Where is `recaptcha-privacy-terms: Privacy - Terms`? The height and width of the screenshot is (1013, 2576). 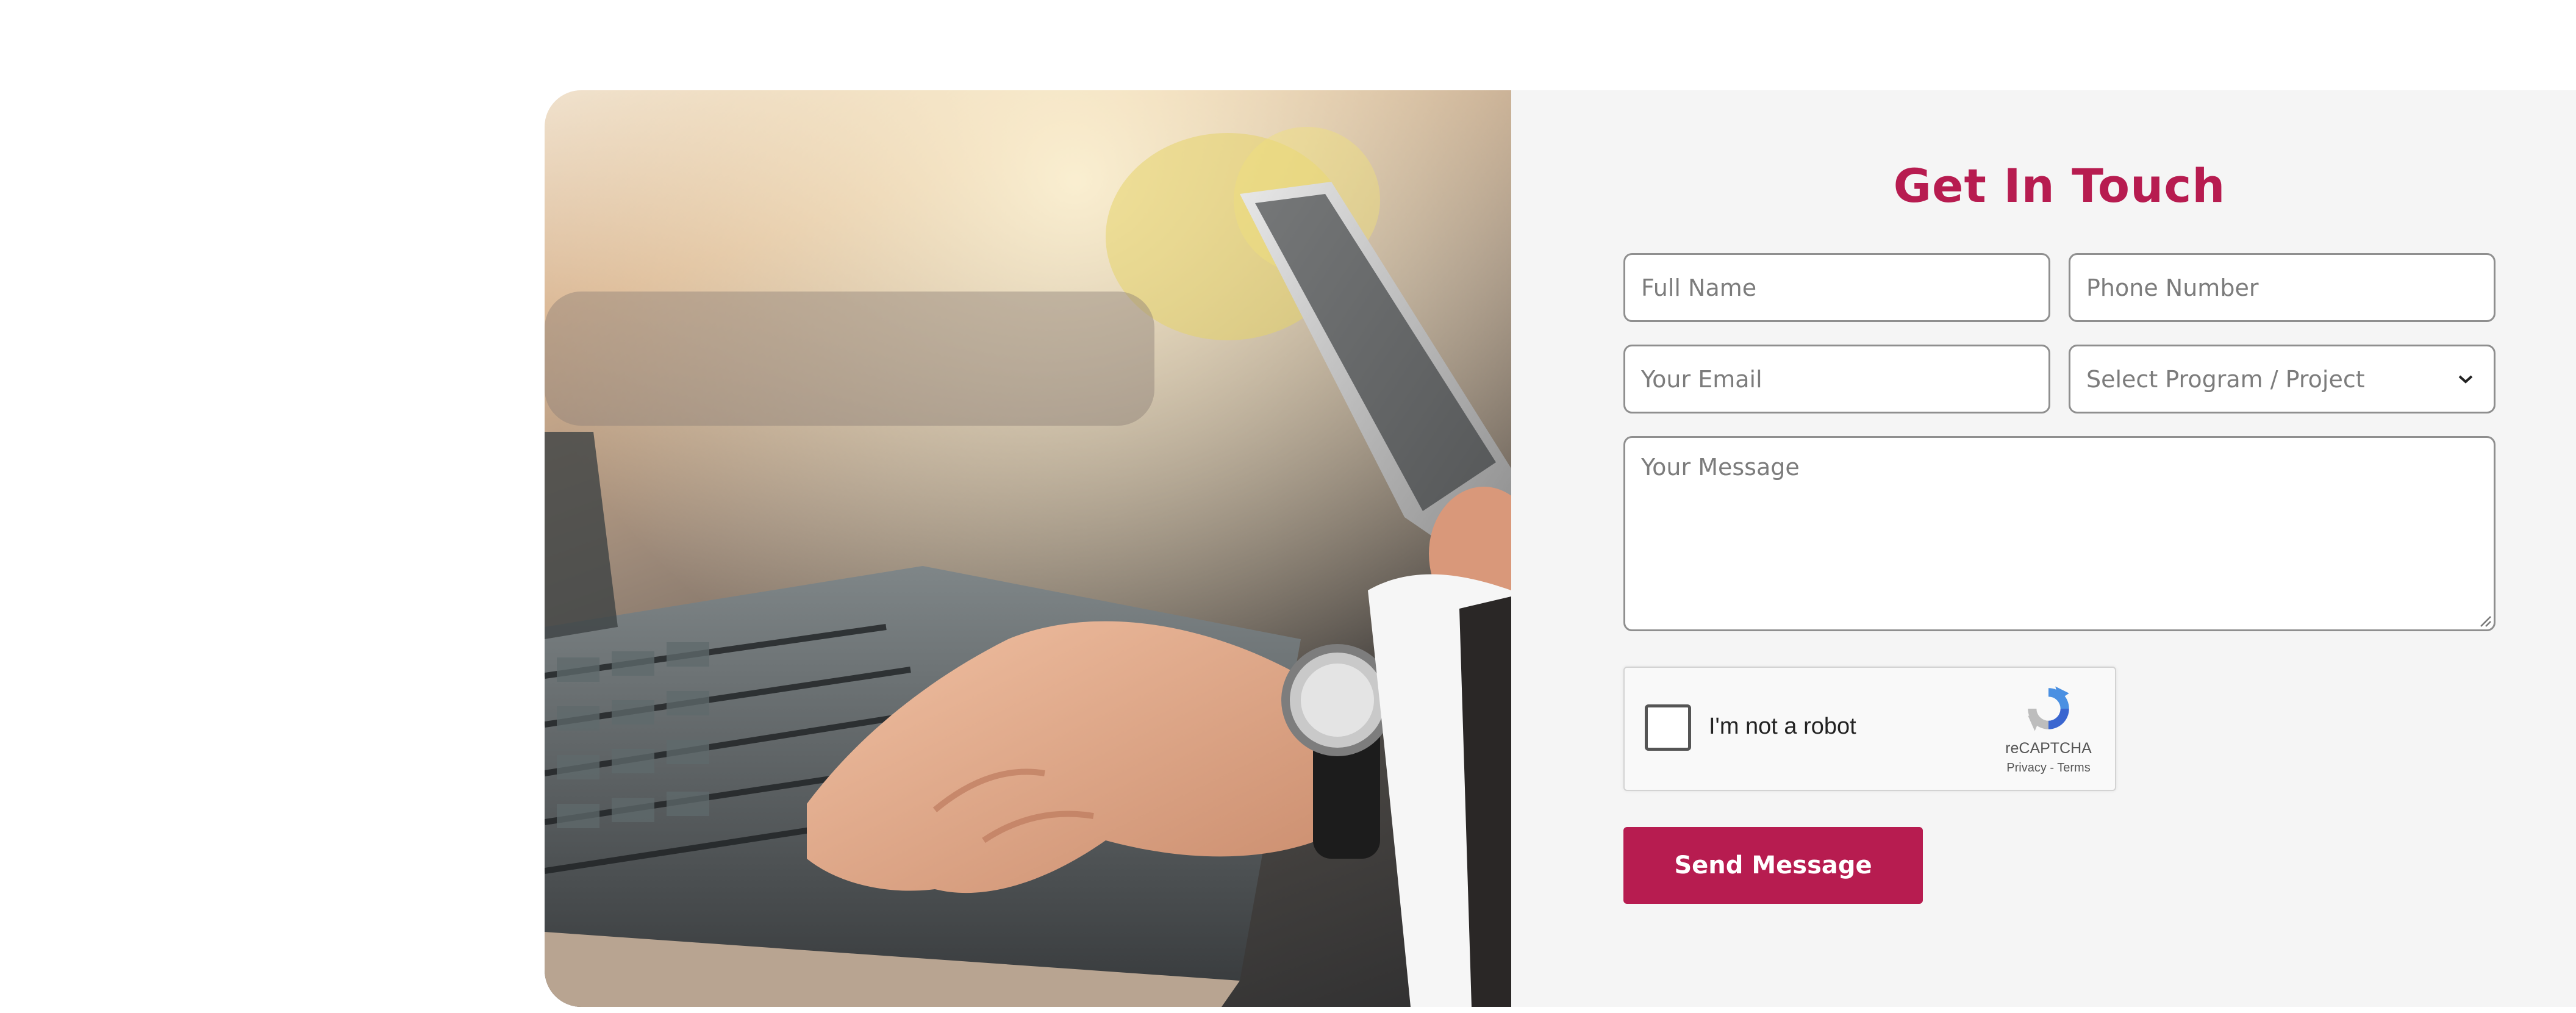
recaptcha-privacy-terms: Privacy - Terms is located at coordinates (2048, 768).